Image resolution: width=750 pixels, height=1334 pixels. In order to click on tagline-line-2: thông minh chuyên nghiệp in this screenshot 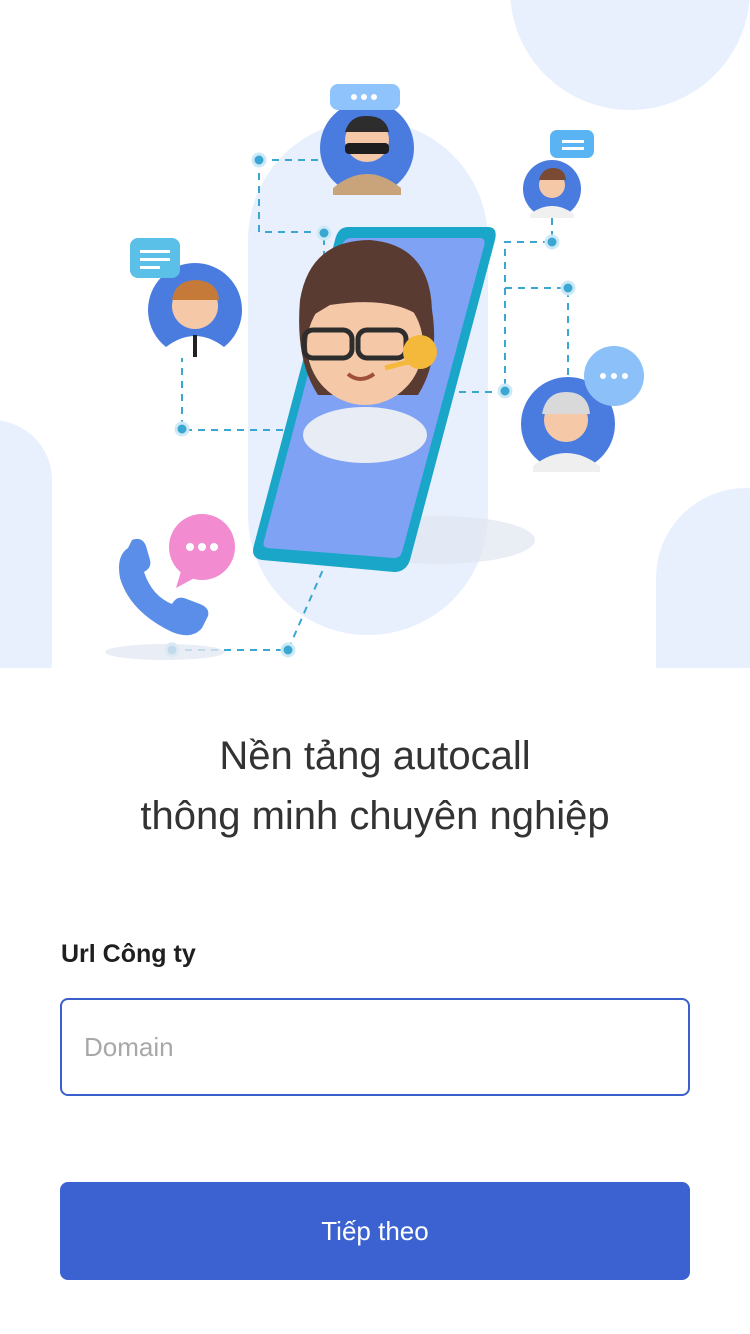, I will do `click(375, 816)`.